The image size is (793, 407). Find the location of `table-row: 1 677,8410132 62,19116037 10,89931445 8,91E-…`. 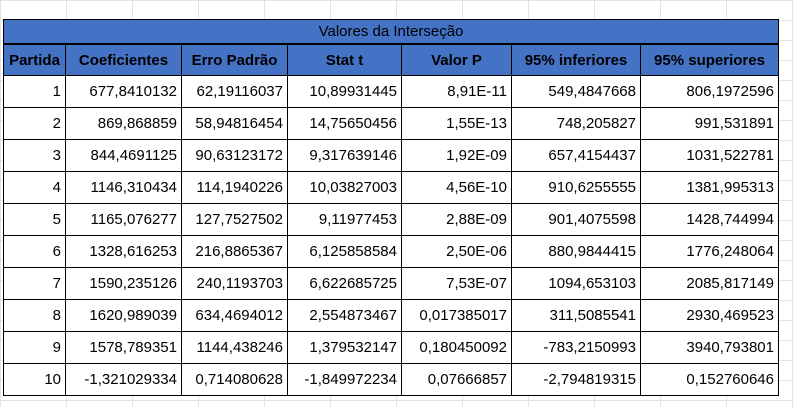

table-row: 1 677,8410132 62,19116037 10,89931445 8,91E-… is located at coordinates (391, 91).